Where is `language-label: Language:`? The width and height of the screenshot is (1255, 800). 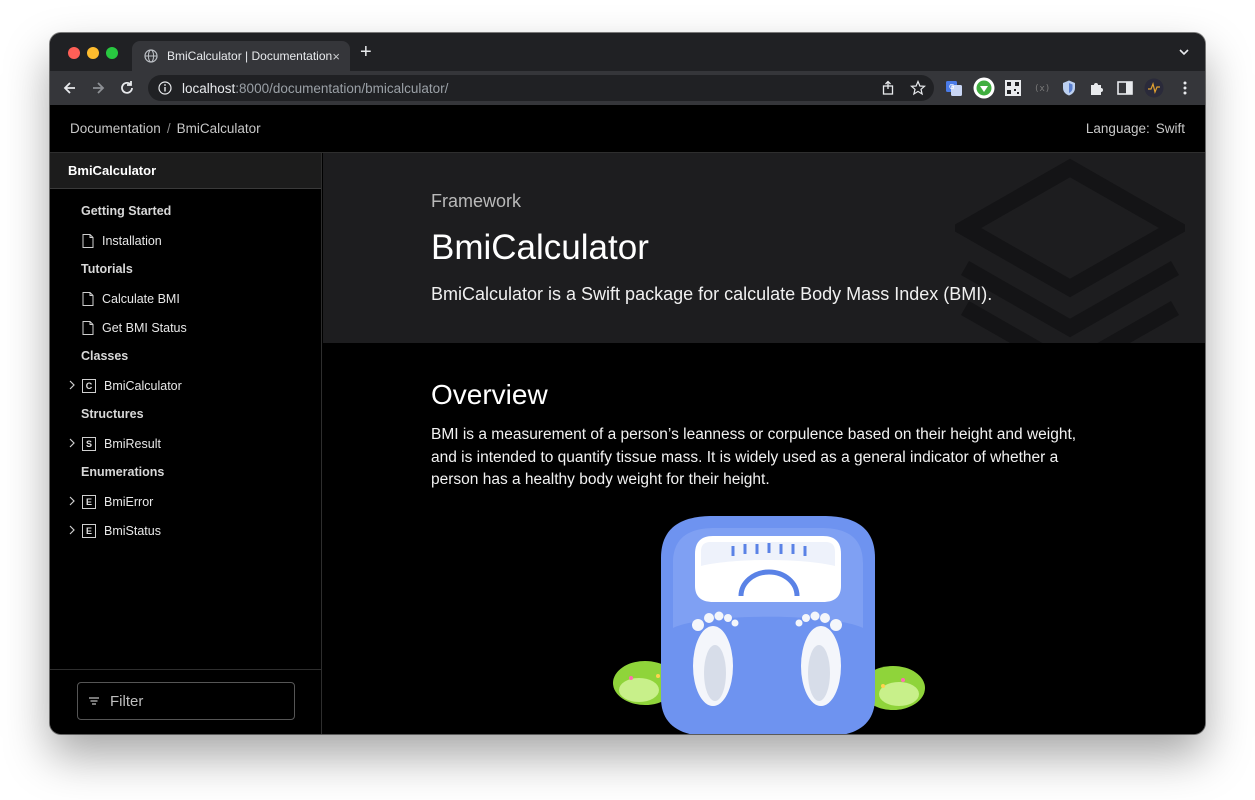 language-label: Language: is located at coordinates (1117, 128).